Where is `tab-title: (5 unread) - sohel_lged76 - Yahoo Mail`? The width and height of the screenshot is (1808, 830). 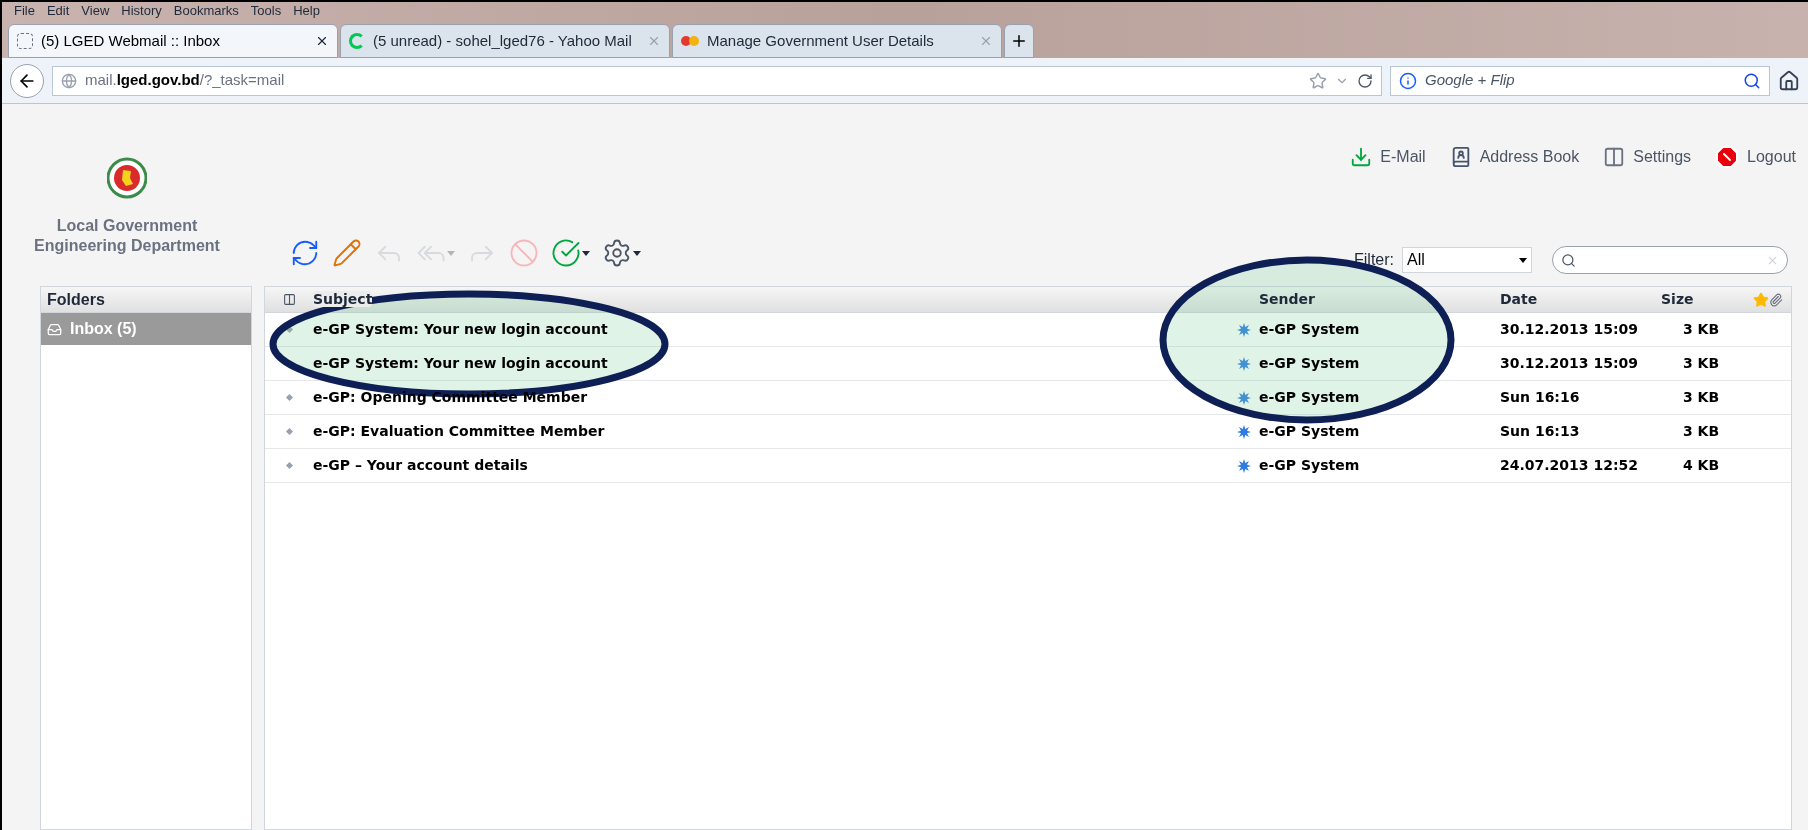
tab-title: (5 unread) - sohel_lged76 - Yahoo Mail is located at coordinates (503, 40).